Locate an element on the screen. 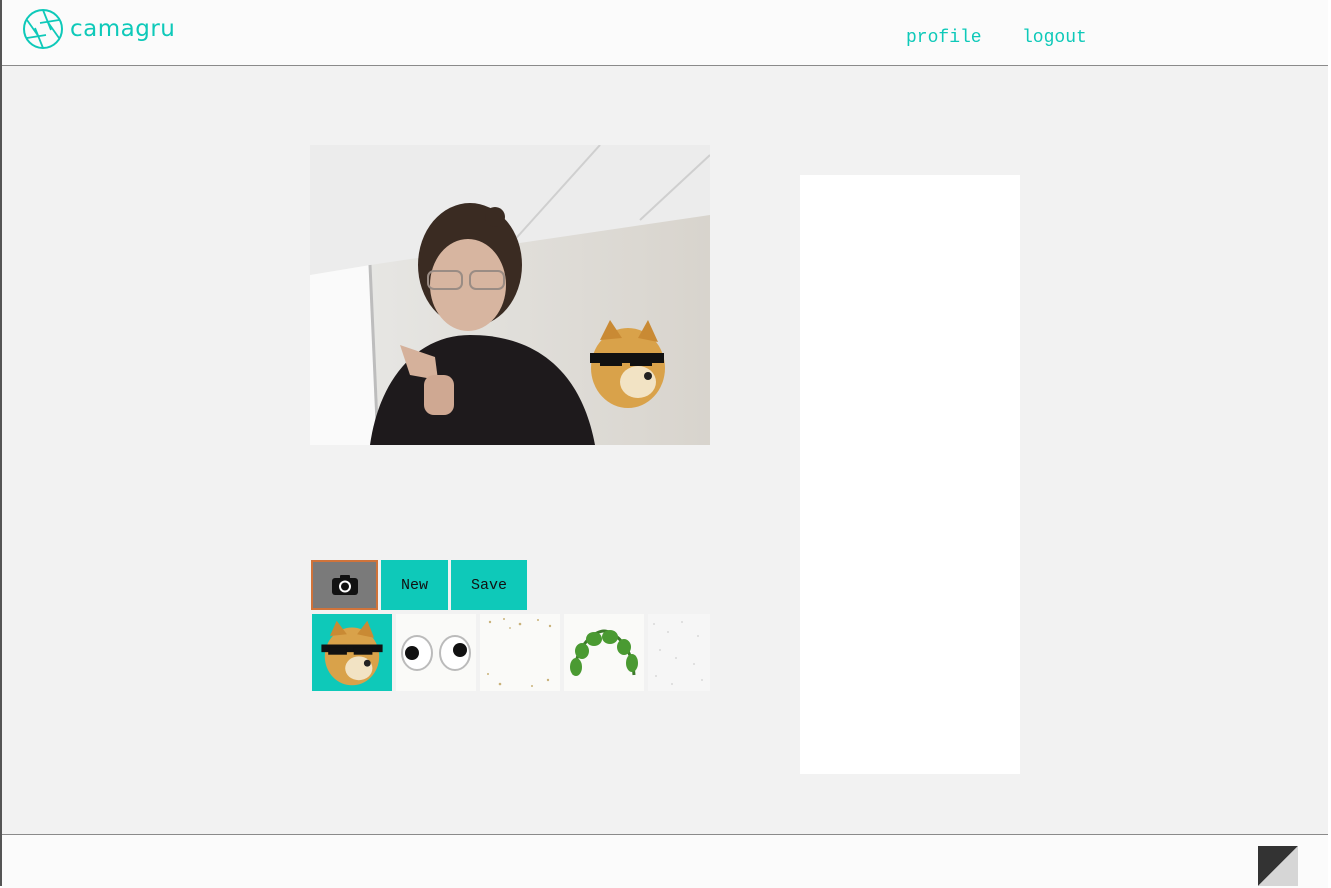  confetti-icon is located at coordinates (519, 652).